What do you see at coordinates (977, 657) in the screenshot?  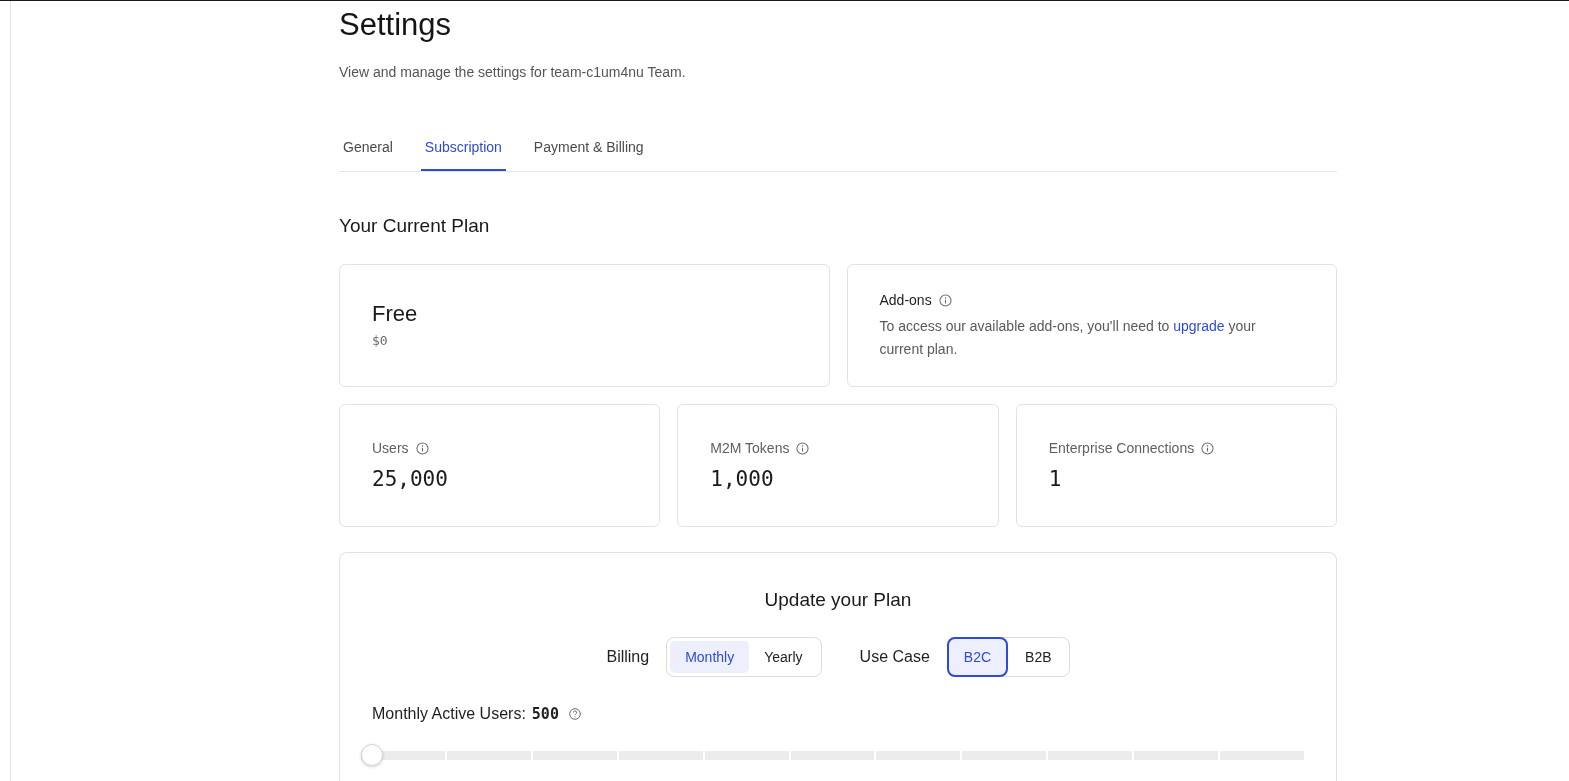 I see `option-button: B2C` at bounding box center [977, 657].